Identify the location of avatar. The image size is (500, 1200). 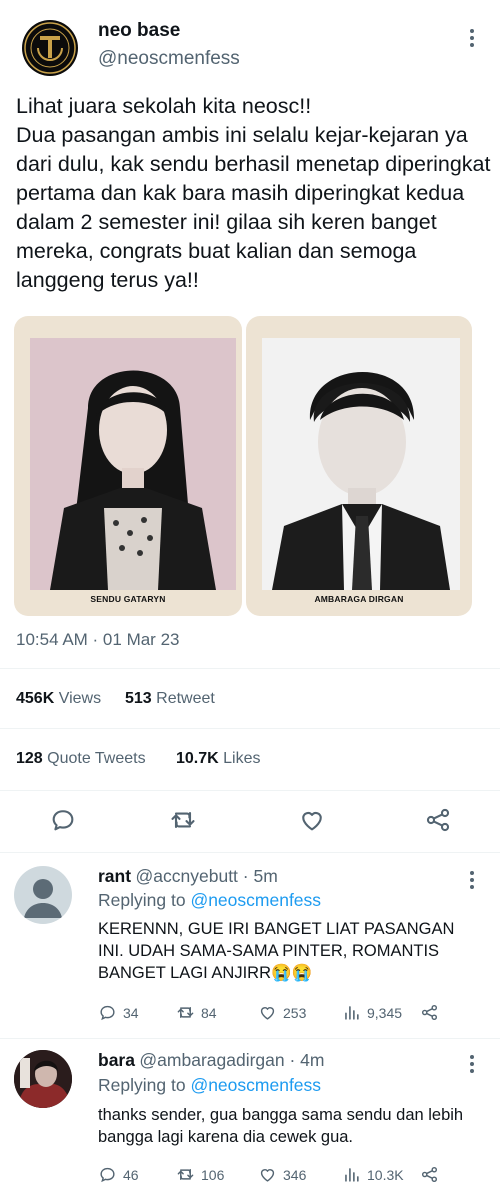
(43, 1079).